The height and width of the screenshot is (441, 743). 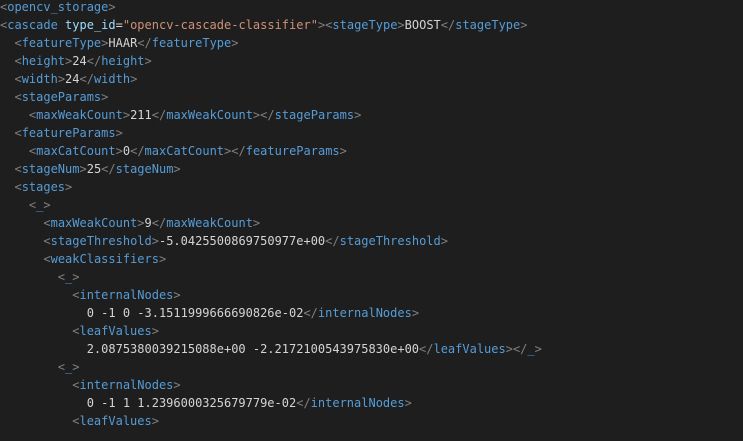 What do you see at coordinates (123, 61) in the screenshot?
I see `xml-tag-name: height` at bounding box center [123, 61].